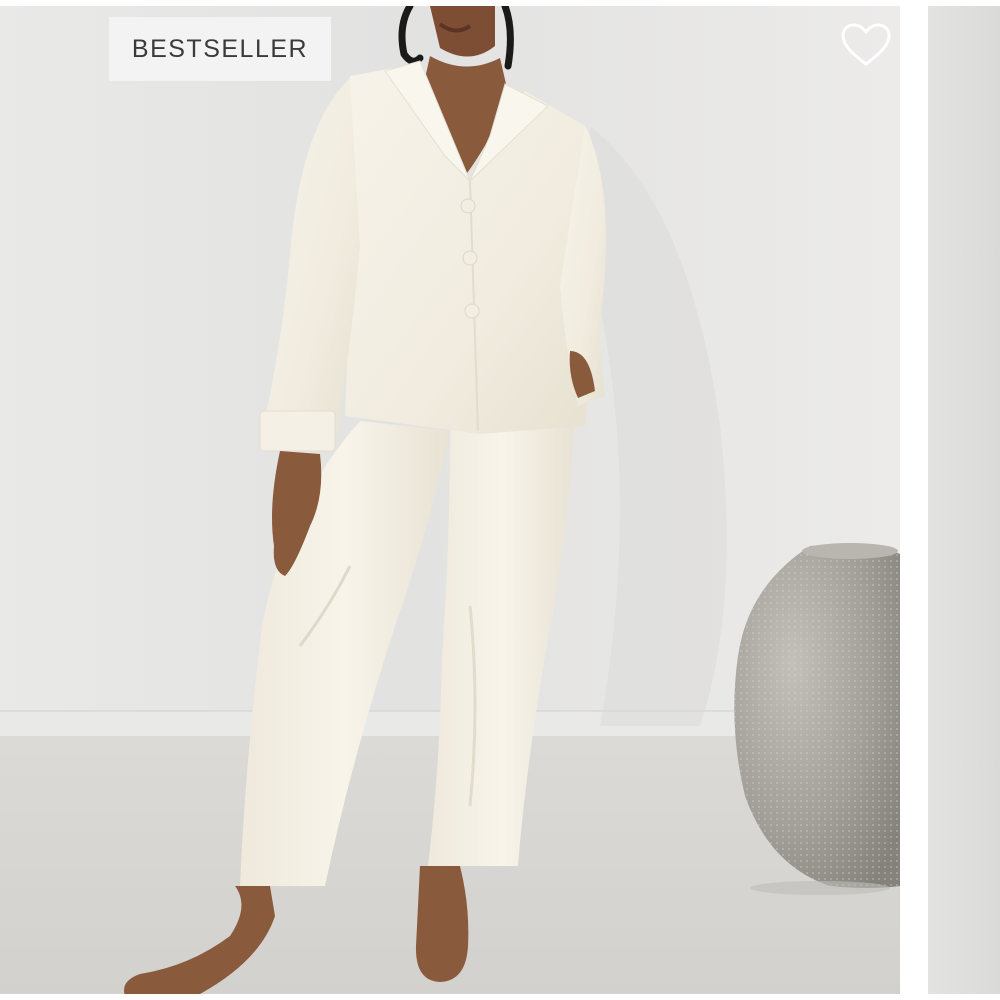  What do you see at coordinates (964, 500) in the screenshot?
I see `next-product-card-peek` at bounding box center [964, 500].